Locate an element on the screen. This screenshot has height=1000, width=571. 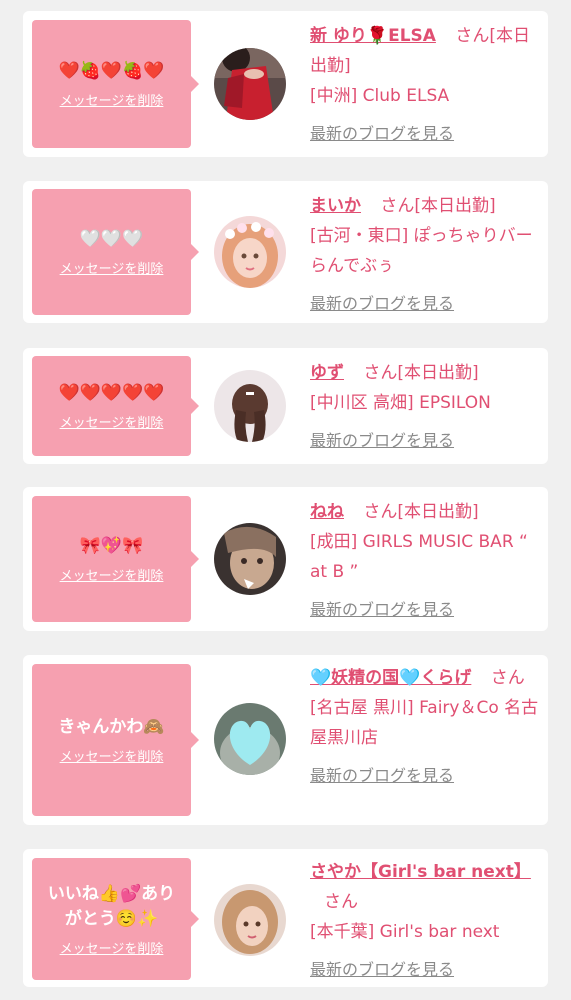
shop-location: [中川区 高畑] EPSILON is located at coordinates (400, 403).